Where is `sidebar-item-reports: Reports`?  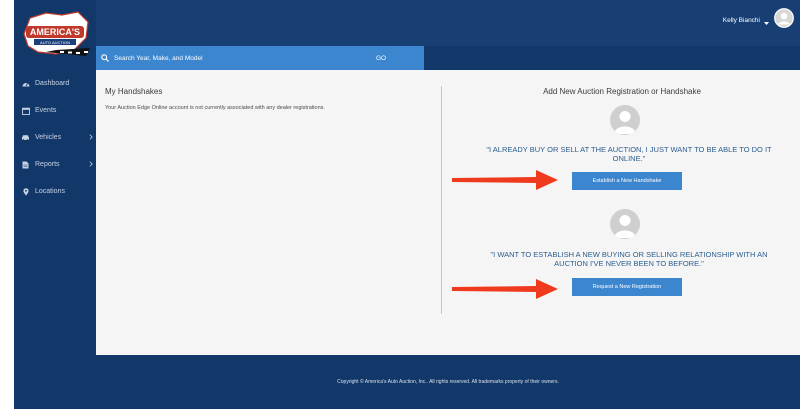
sidebar-item-reports: Reports is located at coordinates (55, 164).